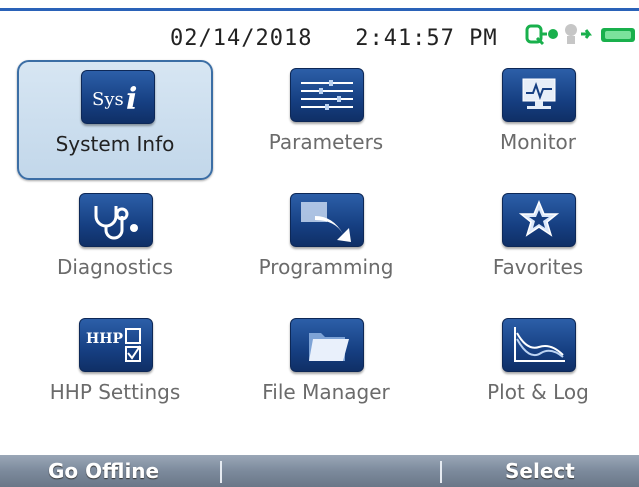 The height and width of the screenshot is (487, 639). I want to click on status-icons, so click(579, 35).